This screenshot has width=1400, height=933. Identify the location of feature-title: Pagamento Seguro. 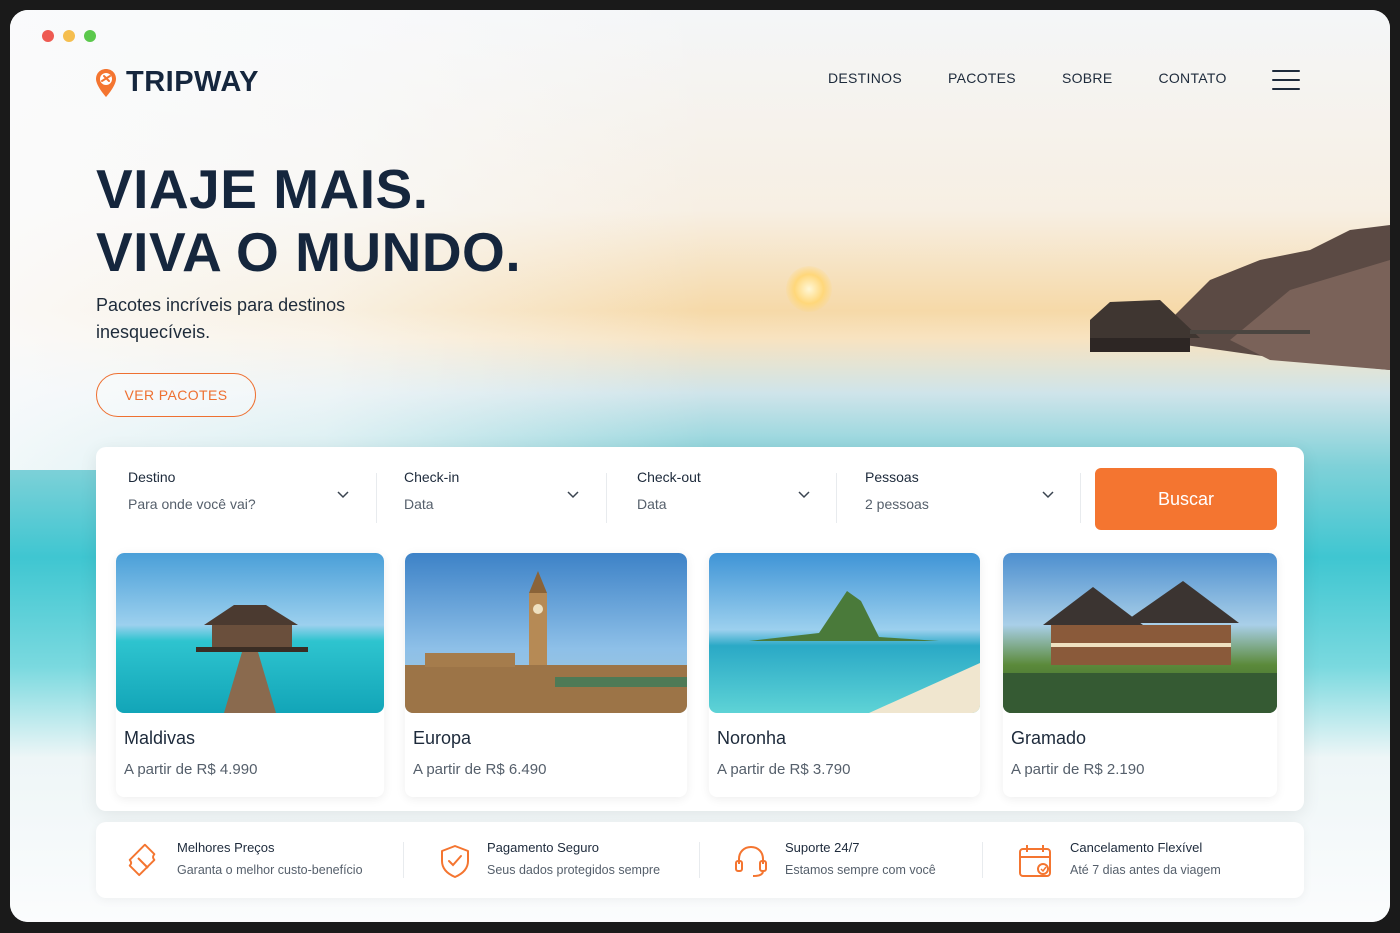
(543, 847).